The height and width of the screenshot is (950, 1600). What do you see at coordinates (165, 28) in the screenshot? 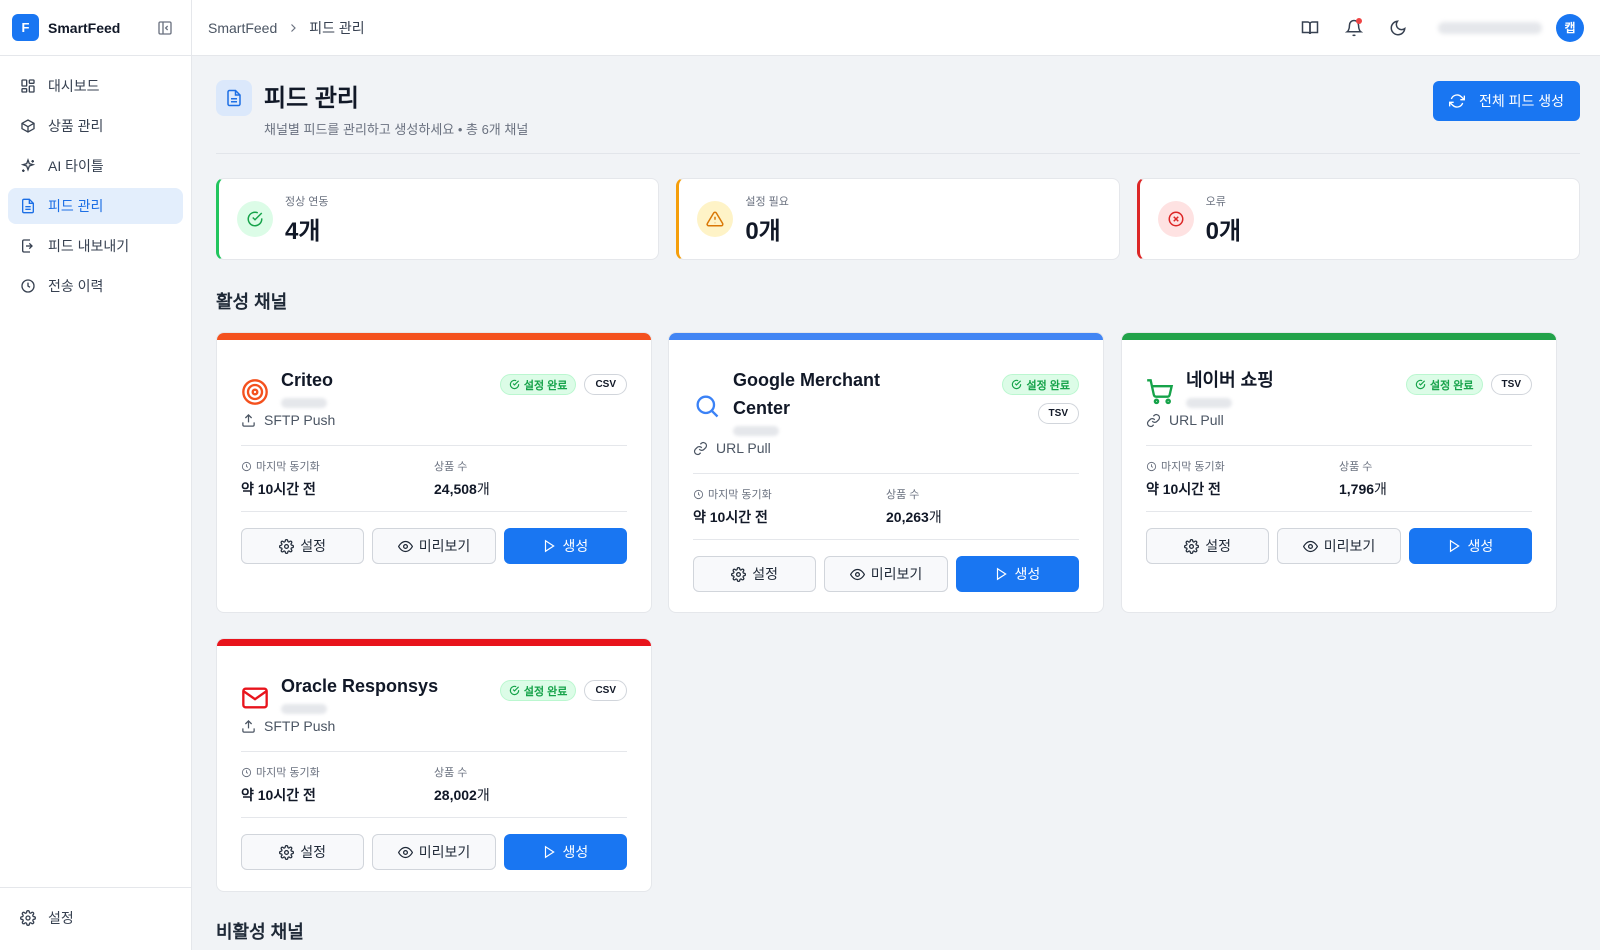
I see `sidebar-toggle-icon` at bounding box center [165, 28].